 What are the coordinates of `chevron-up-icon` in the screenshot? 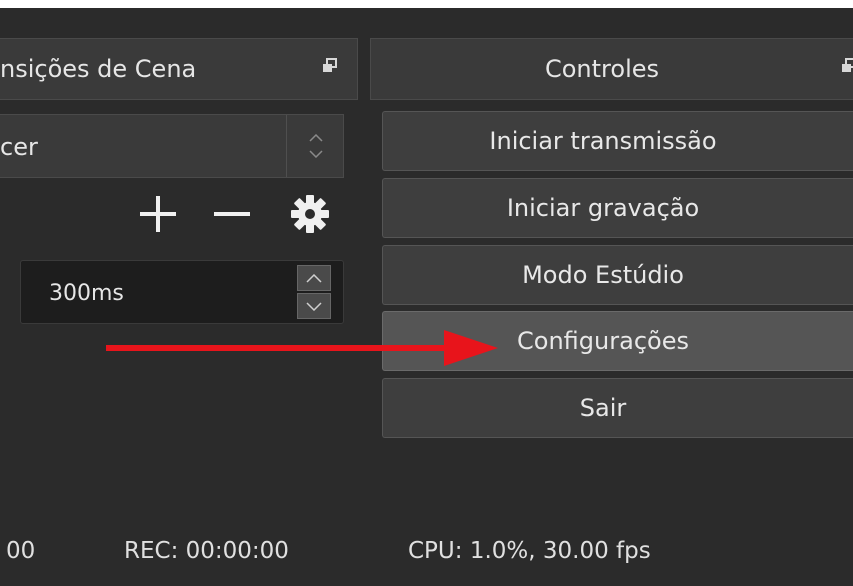 It's located at (314, 278).